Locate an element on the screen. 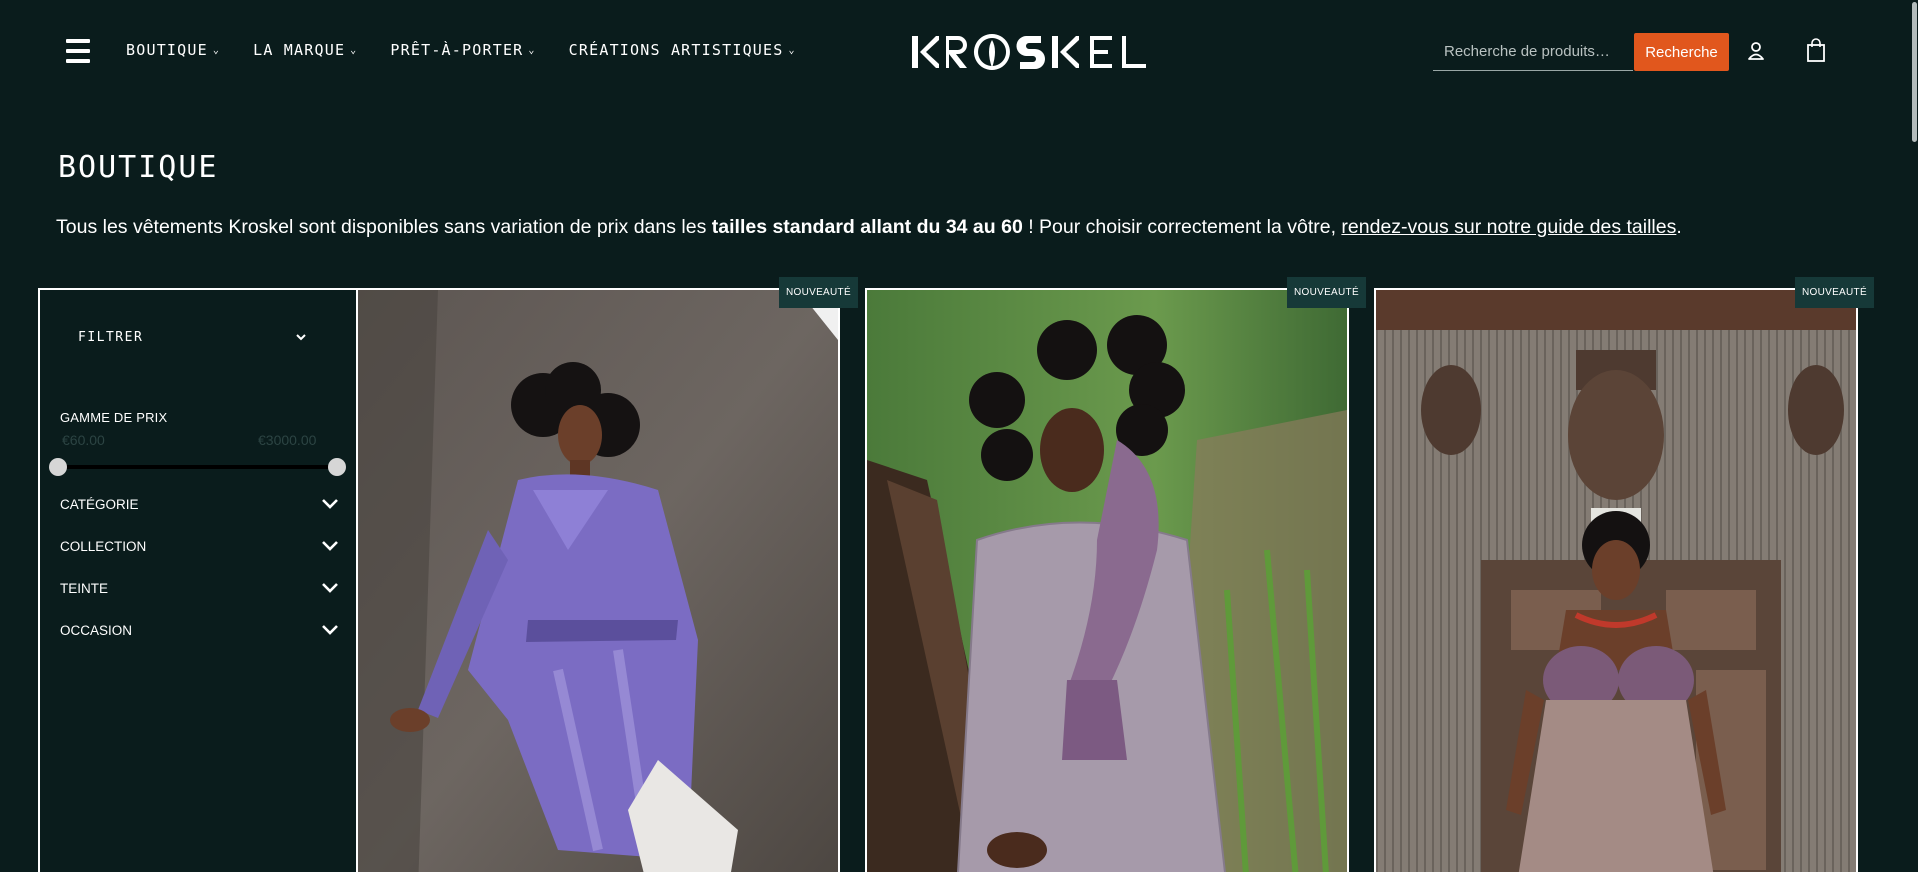 This screenshot has width=1918, height=872. price-slider-max-handle is located at coordinates (337, 467).